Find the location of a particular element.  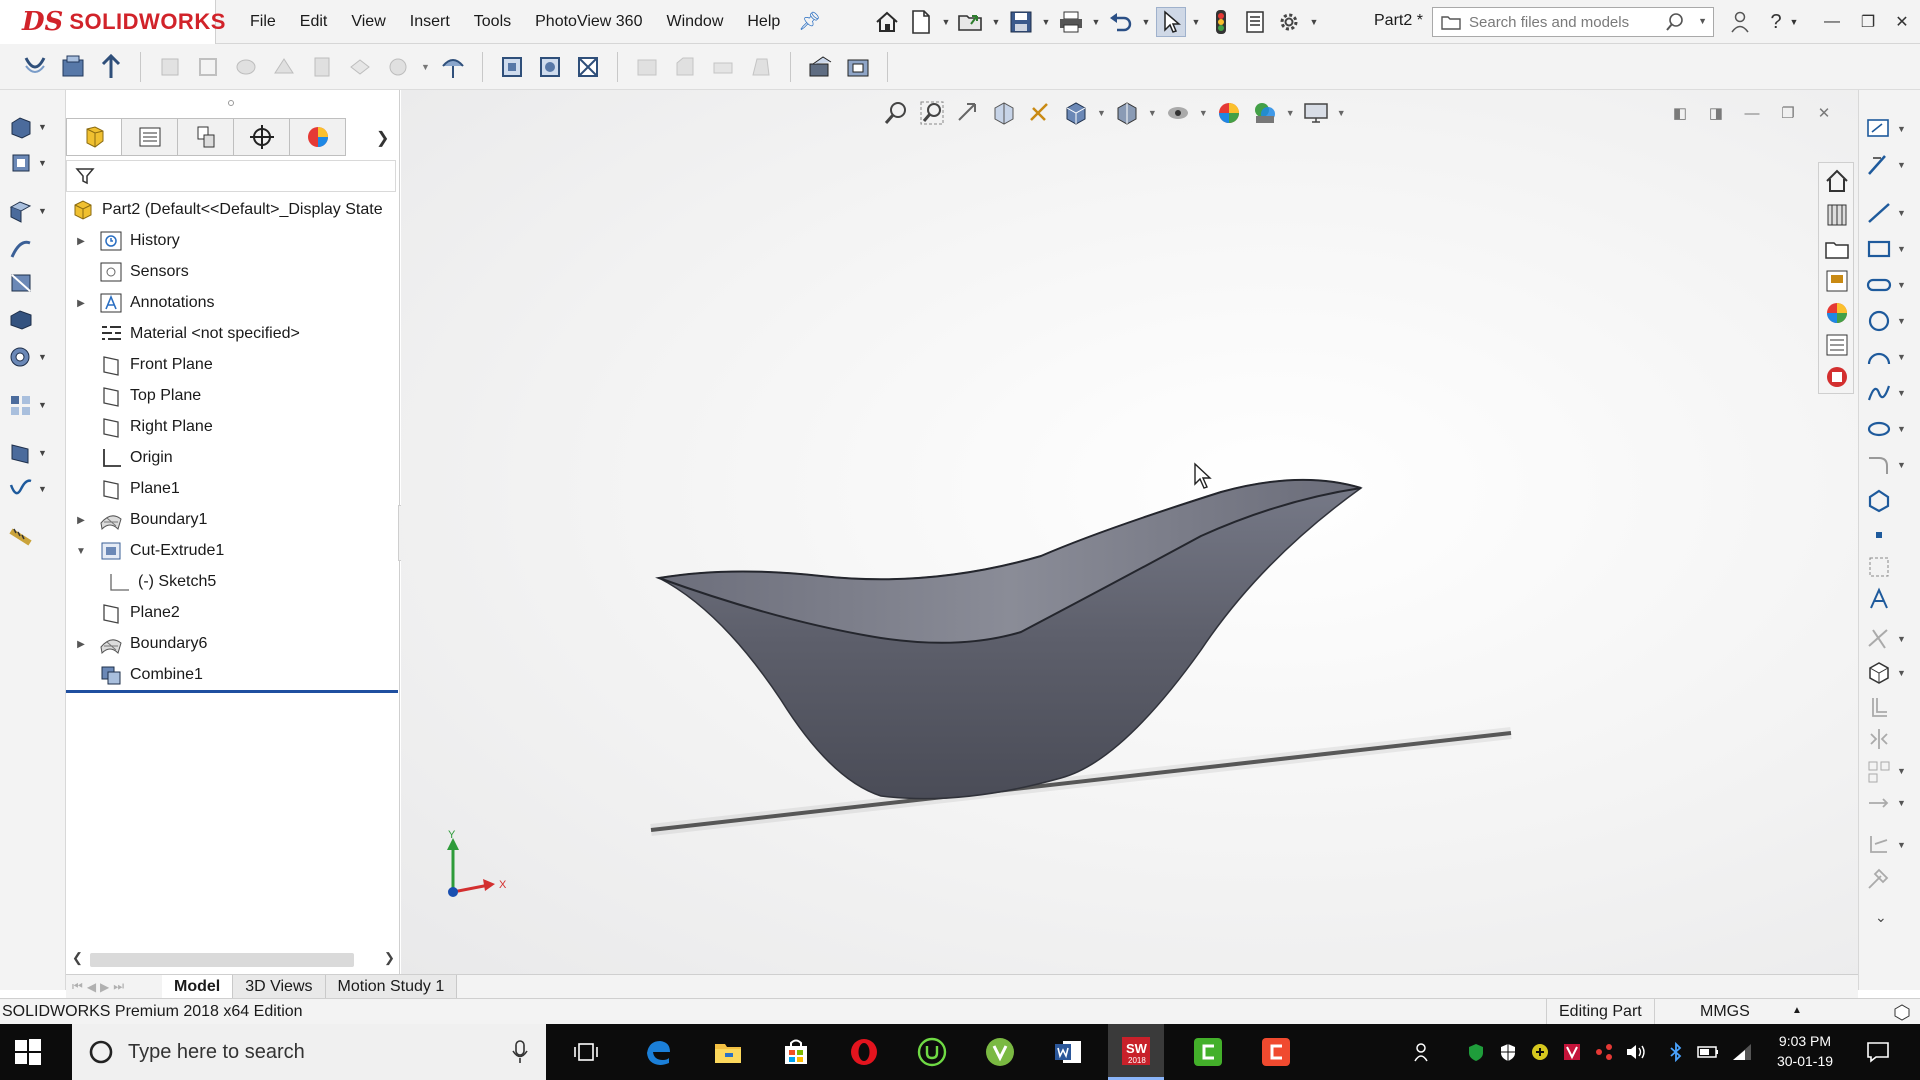

restore-icon: ❐ is located at coordinates (1868, 22).